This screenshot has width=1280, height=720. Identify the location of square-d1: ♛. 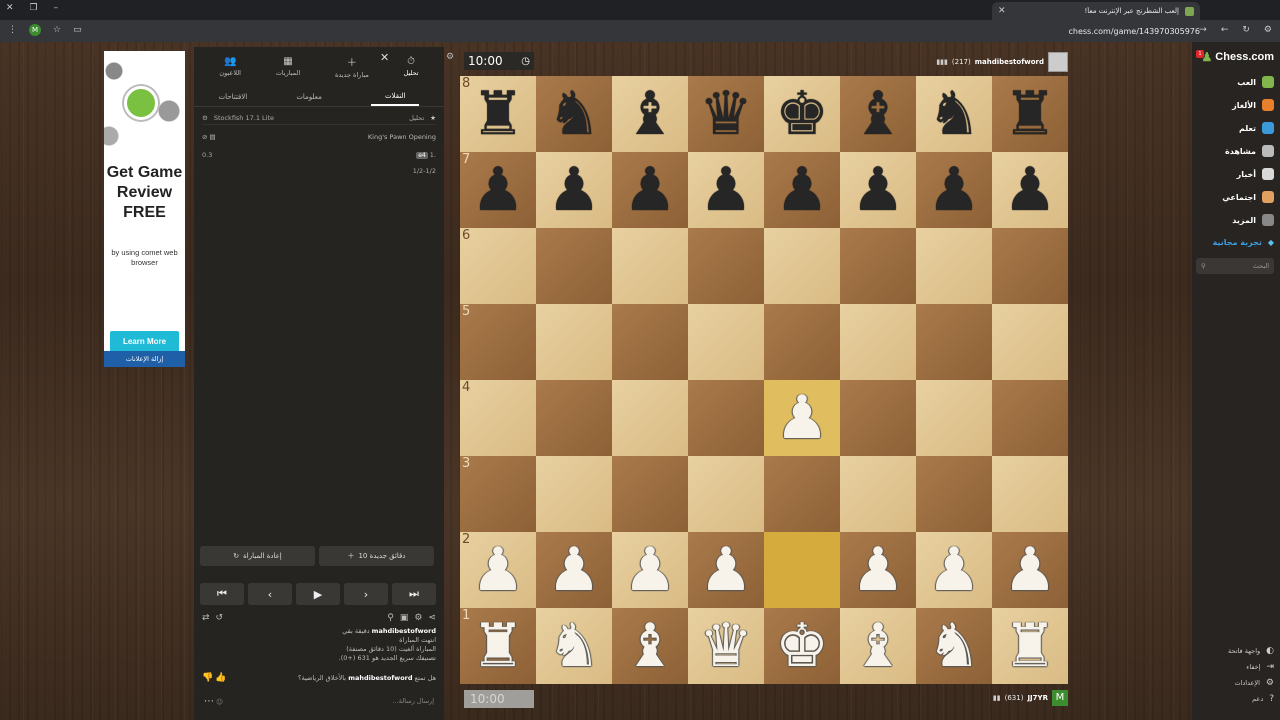
(726, 646).